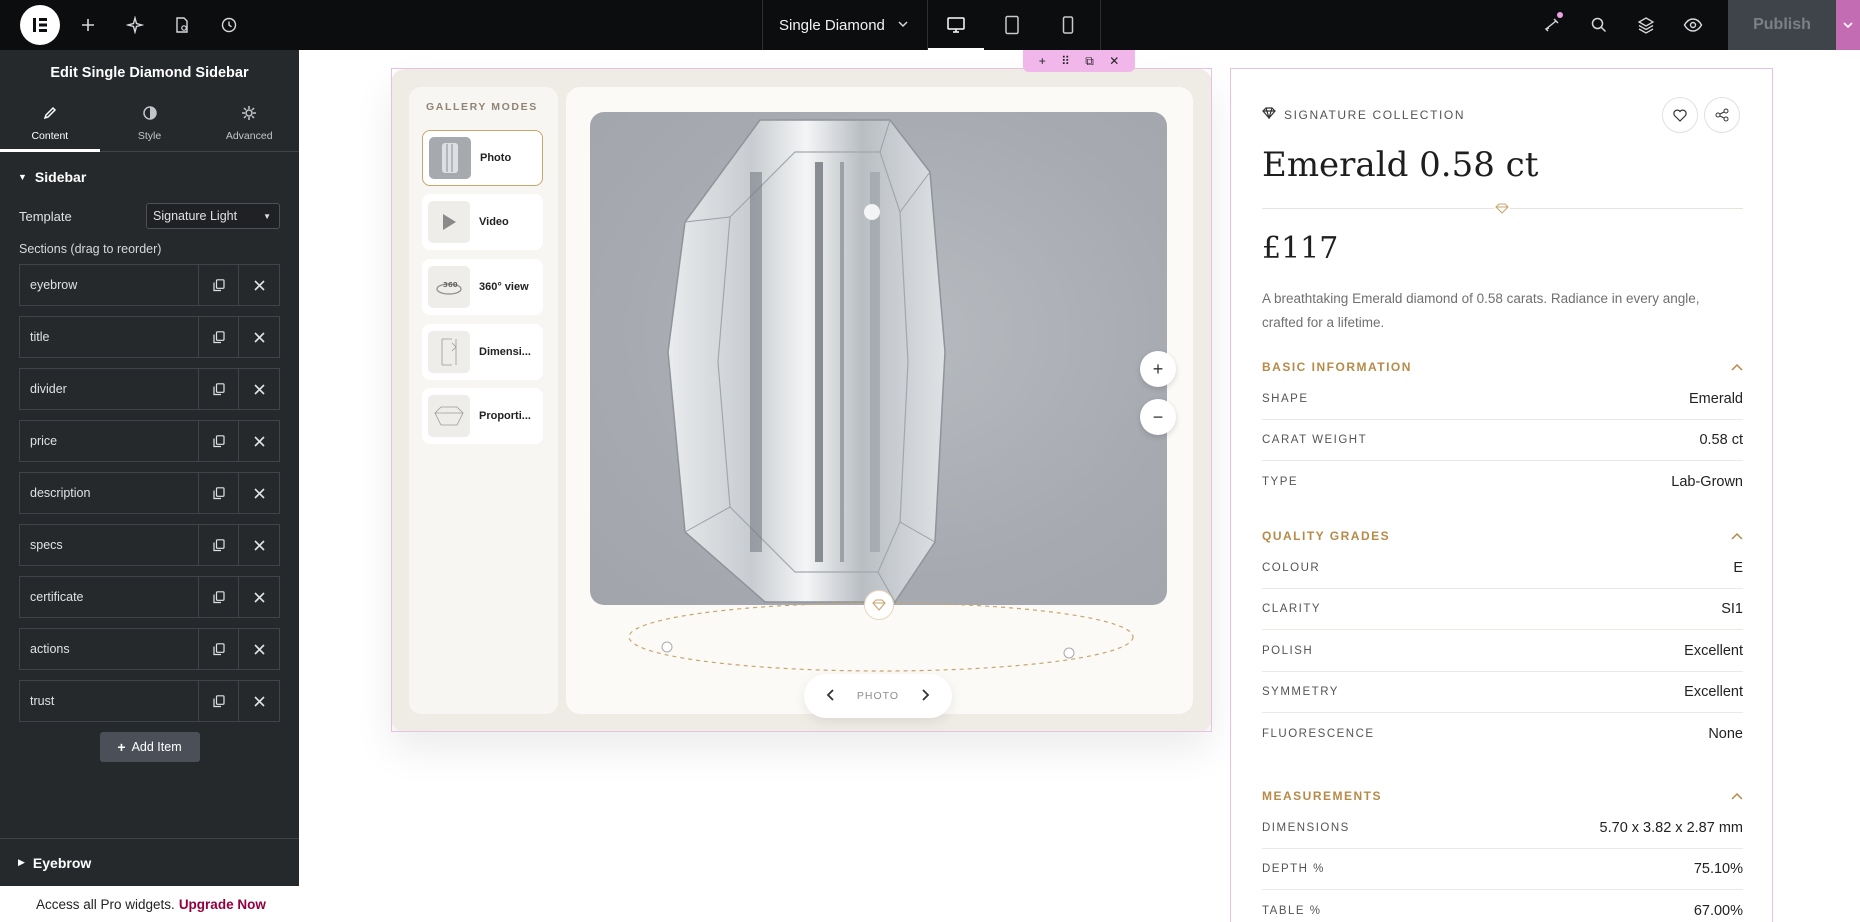 The image size is (1860, 922). Describe the element at coordinates (109, 285) in the screenshot. I see `repeater-item-label: eyebrow` at that location.